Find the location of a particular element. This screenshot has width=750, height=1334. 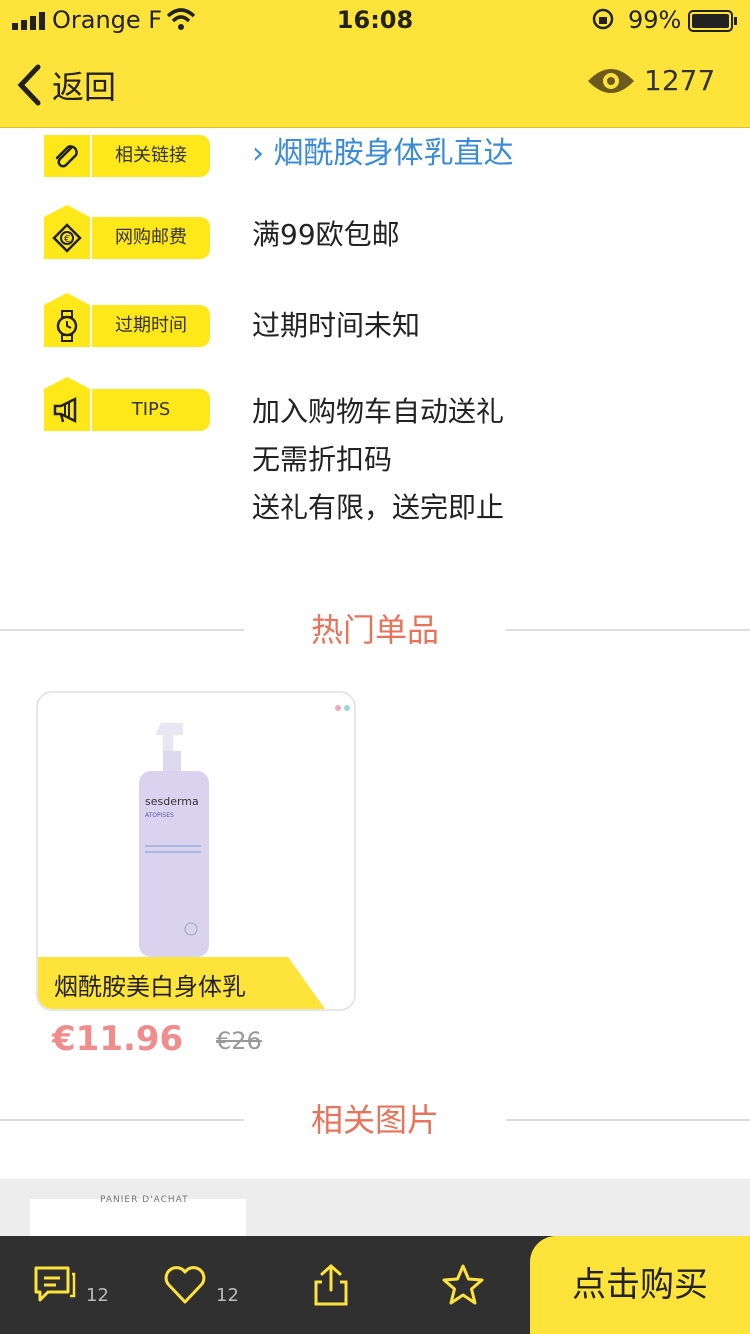

back-button: 返回 is located at coordinates (65, 85).